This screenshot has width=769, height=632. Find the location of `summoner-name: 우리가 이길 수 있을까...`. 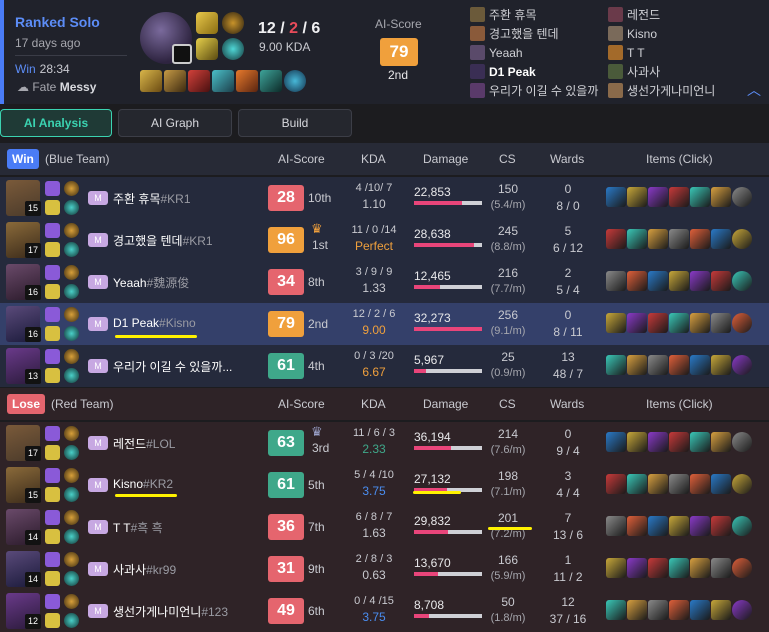

summoner-name: 우리가 이길 수 있을까... is located at coordinates (172, 366).